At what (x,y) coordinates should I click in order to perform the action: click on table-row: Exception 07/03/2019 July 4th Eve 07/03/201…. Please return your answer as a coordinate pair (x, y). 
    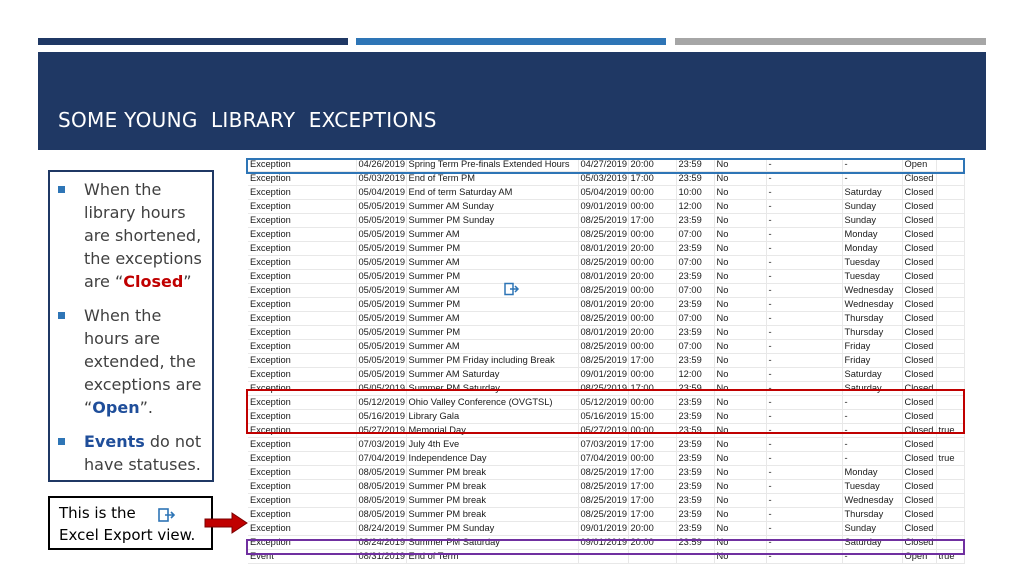
    Looking at the image, I should click on (606, 445).